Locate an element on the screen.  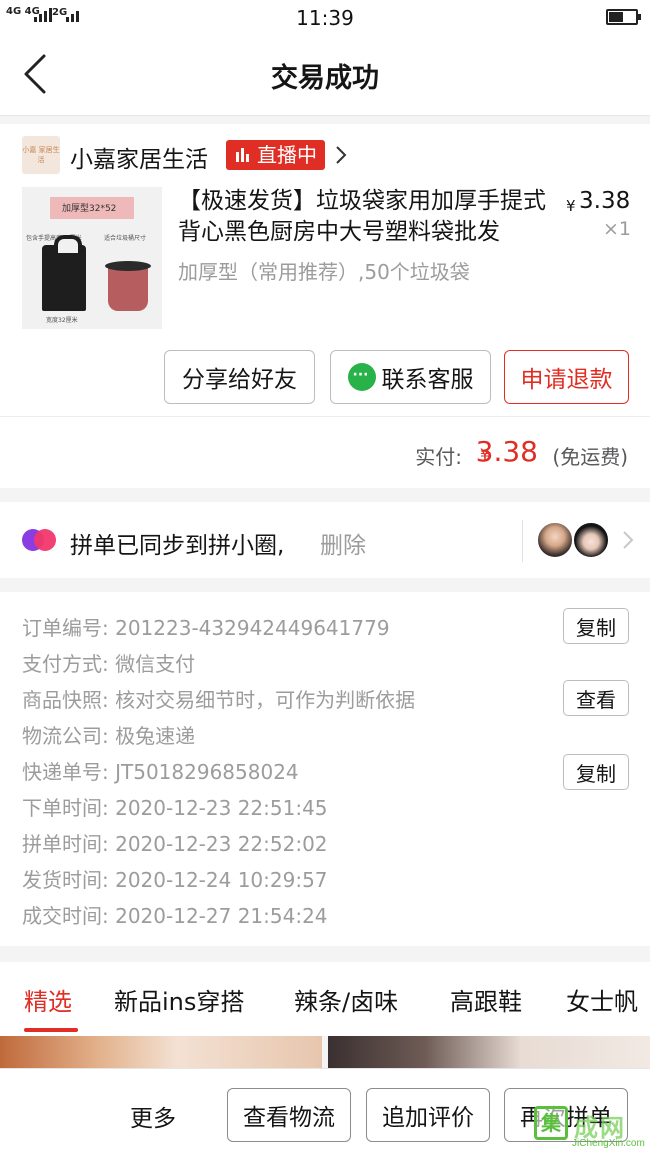
trash-bag-icon is located at coordinates (64, 273).